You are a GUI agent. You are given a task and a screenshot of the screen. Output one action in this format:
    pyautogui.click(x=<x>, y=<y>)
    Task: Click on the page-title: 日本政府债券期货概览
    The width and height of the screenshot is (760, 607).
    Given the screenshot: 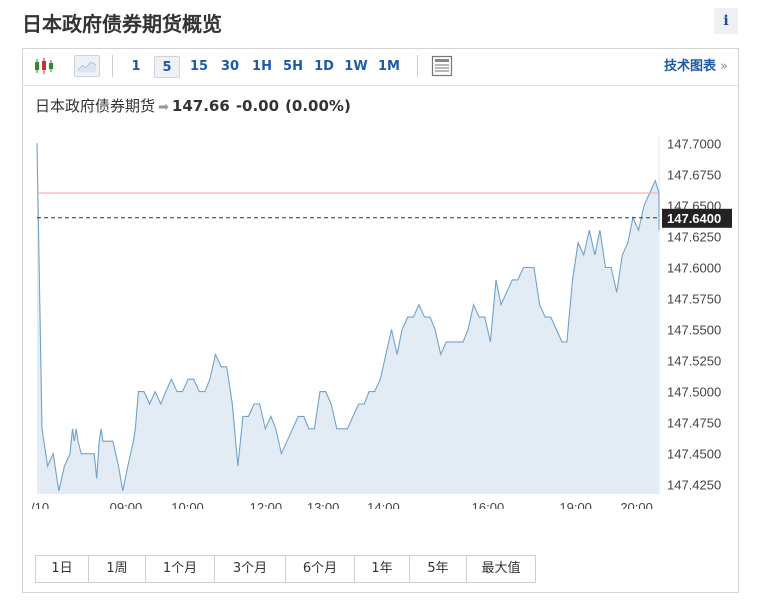 What is the action you would take?
    pyautogui.click(x=122, y=24)
    